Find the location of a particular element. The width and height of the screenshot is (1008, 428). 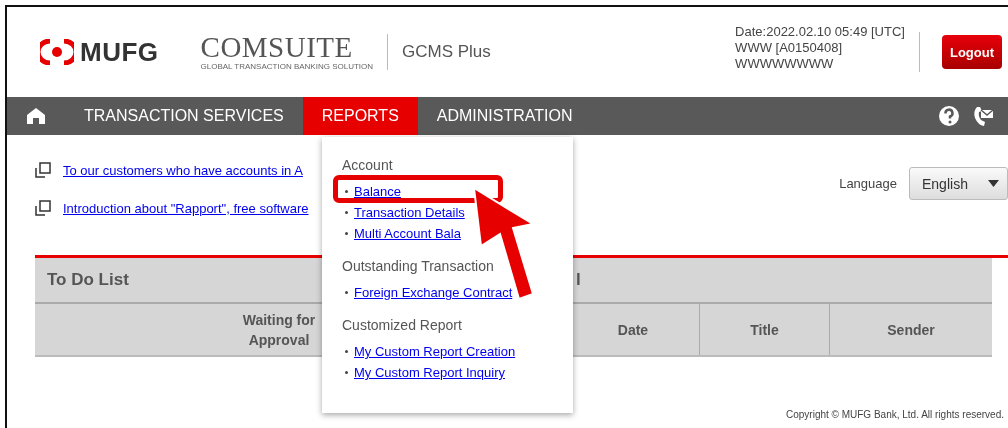

menu-link: My Custom Report Creation is located at coordinates (435, 351).